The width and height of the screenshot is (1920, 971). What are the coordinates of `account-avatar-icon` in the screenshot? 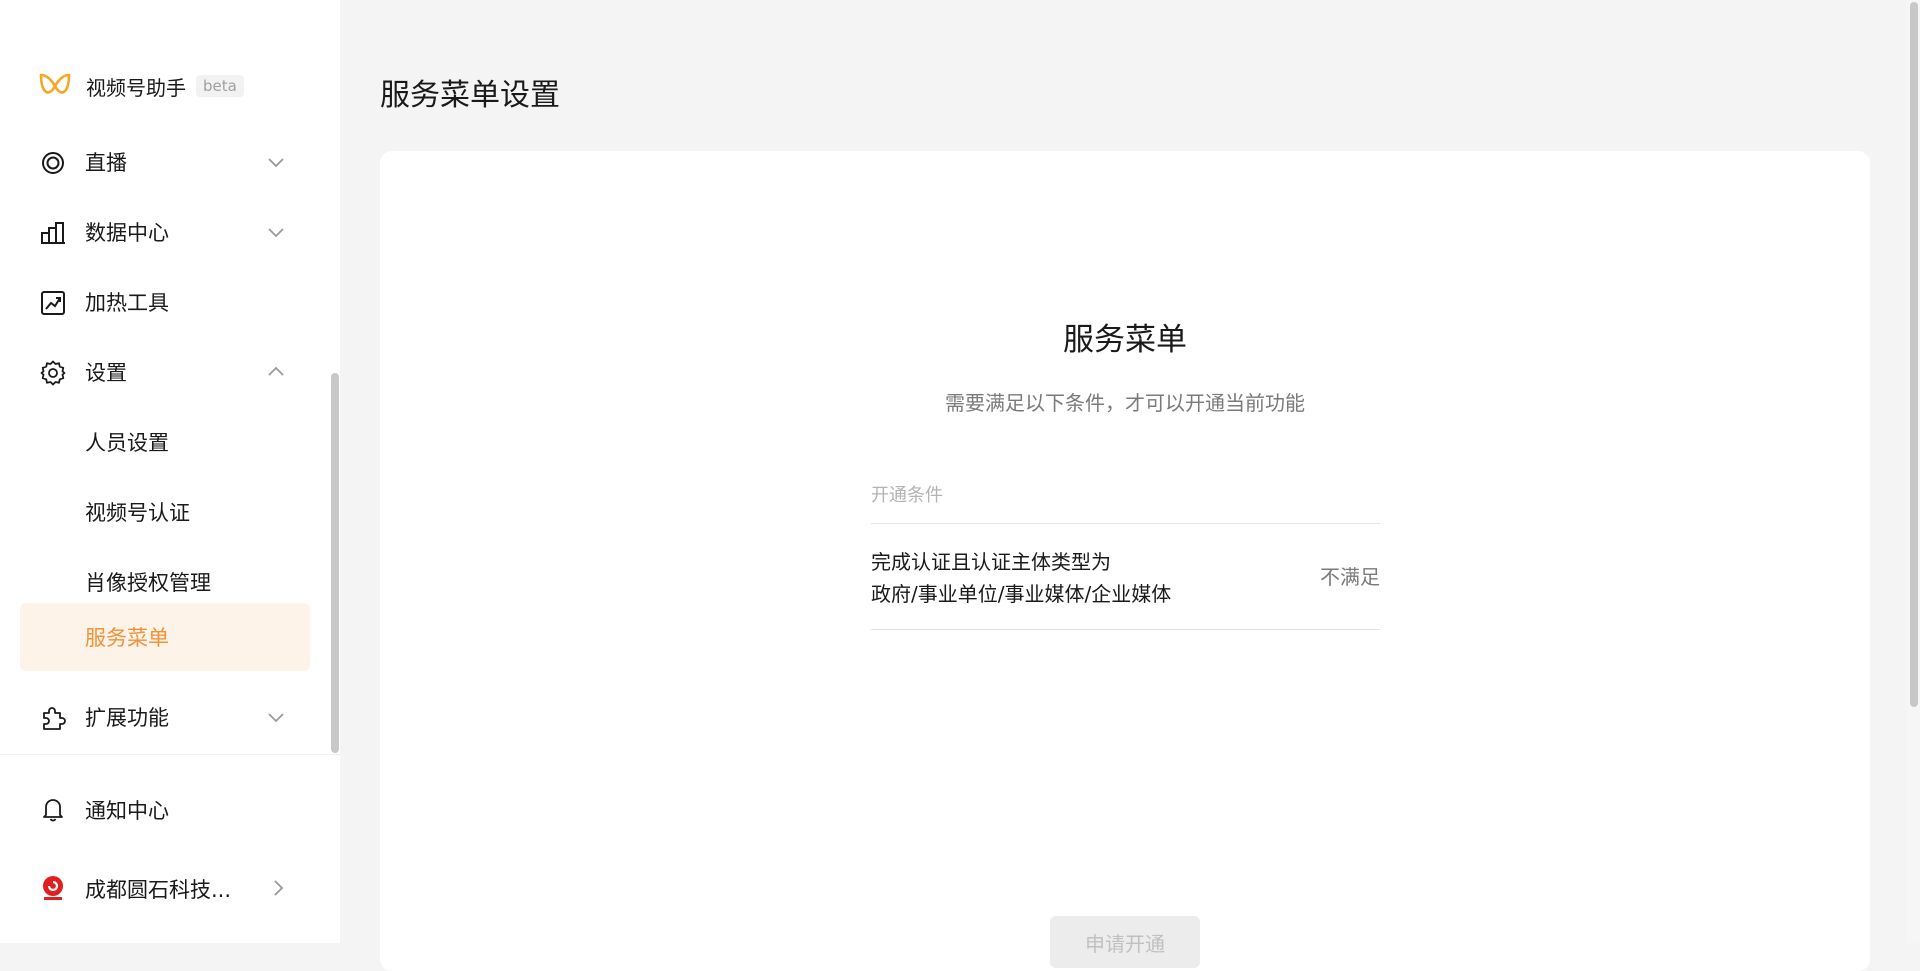 It's located at (53, 888).